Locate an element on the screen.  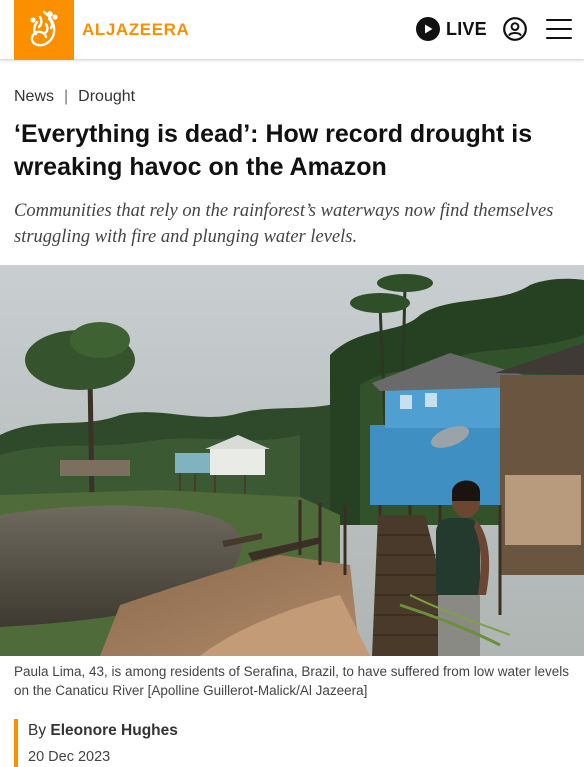
breadcrumb-item-news: News is located at coordinates (34, 97).